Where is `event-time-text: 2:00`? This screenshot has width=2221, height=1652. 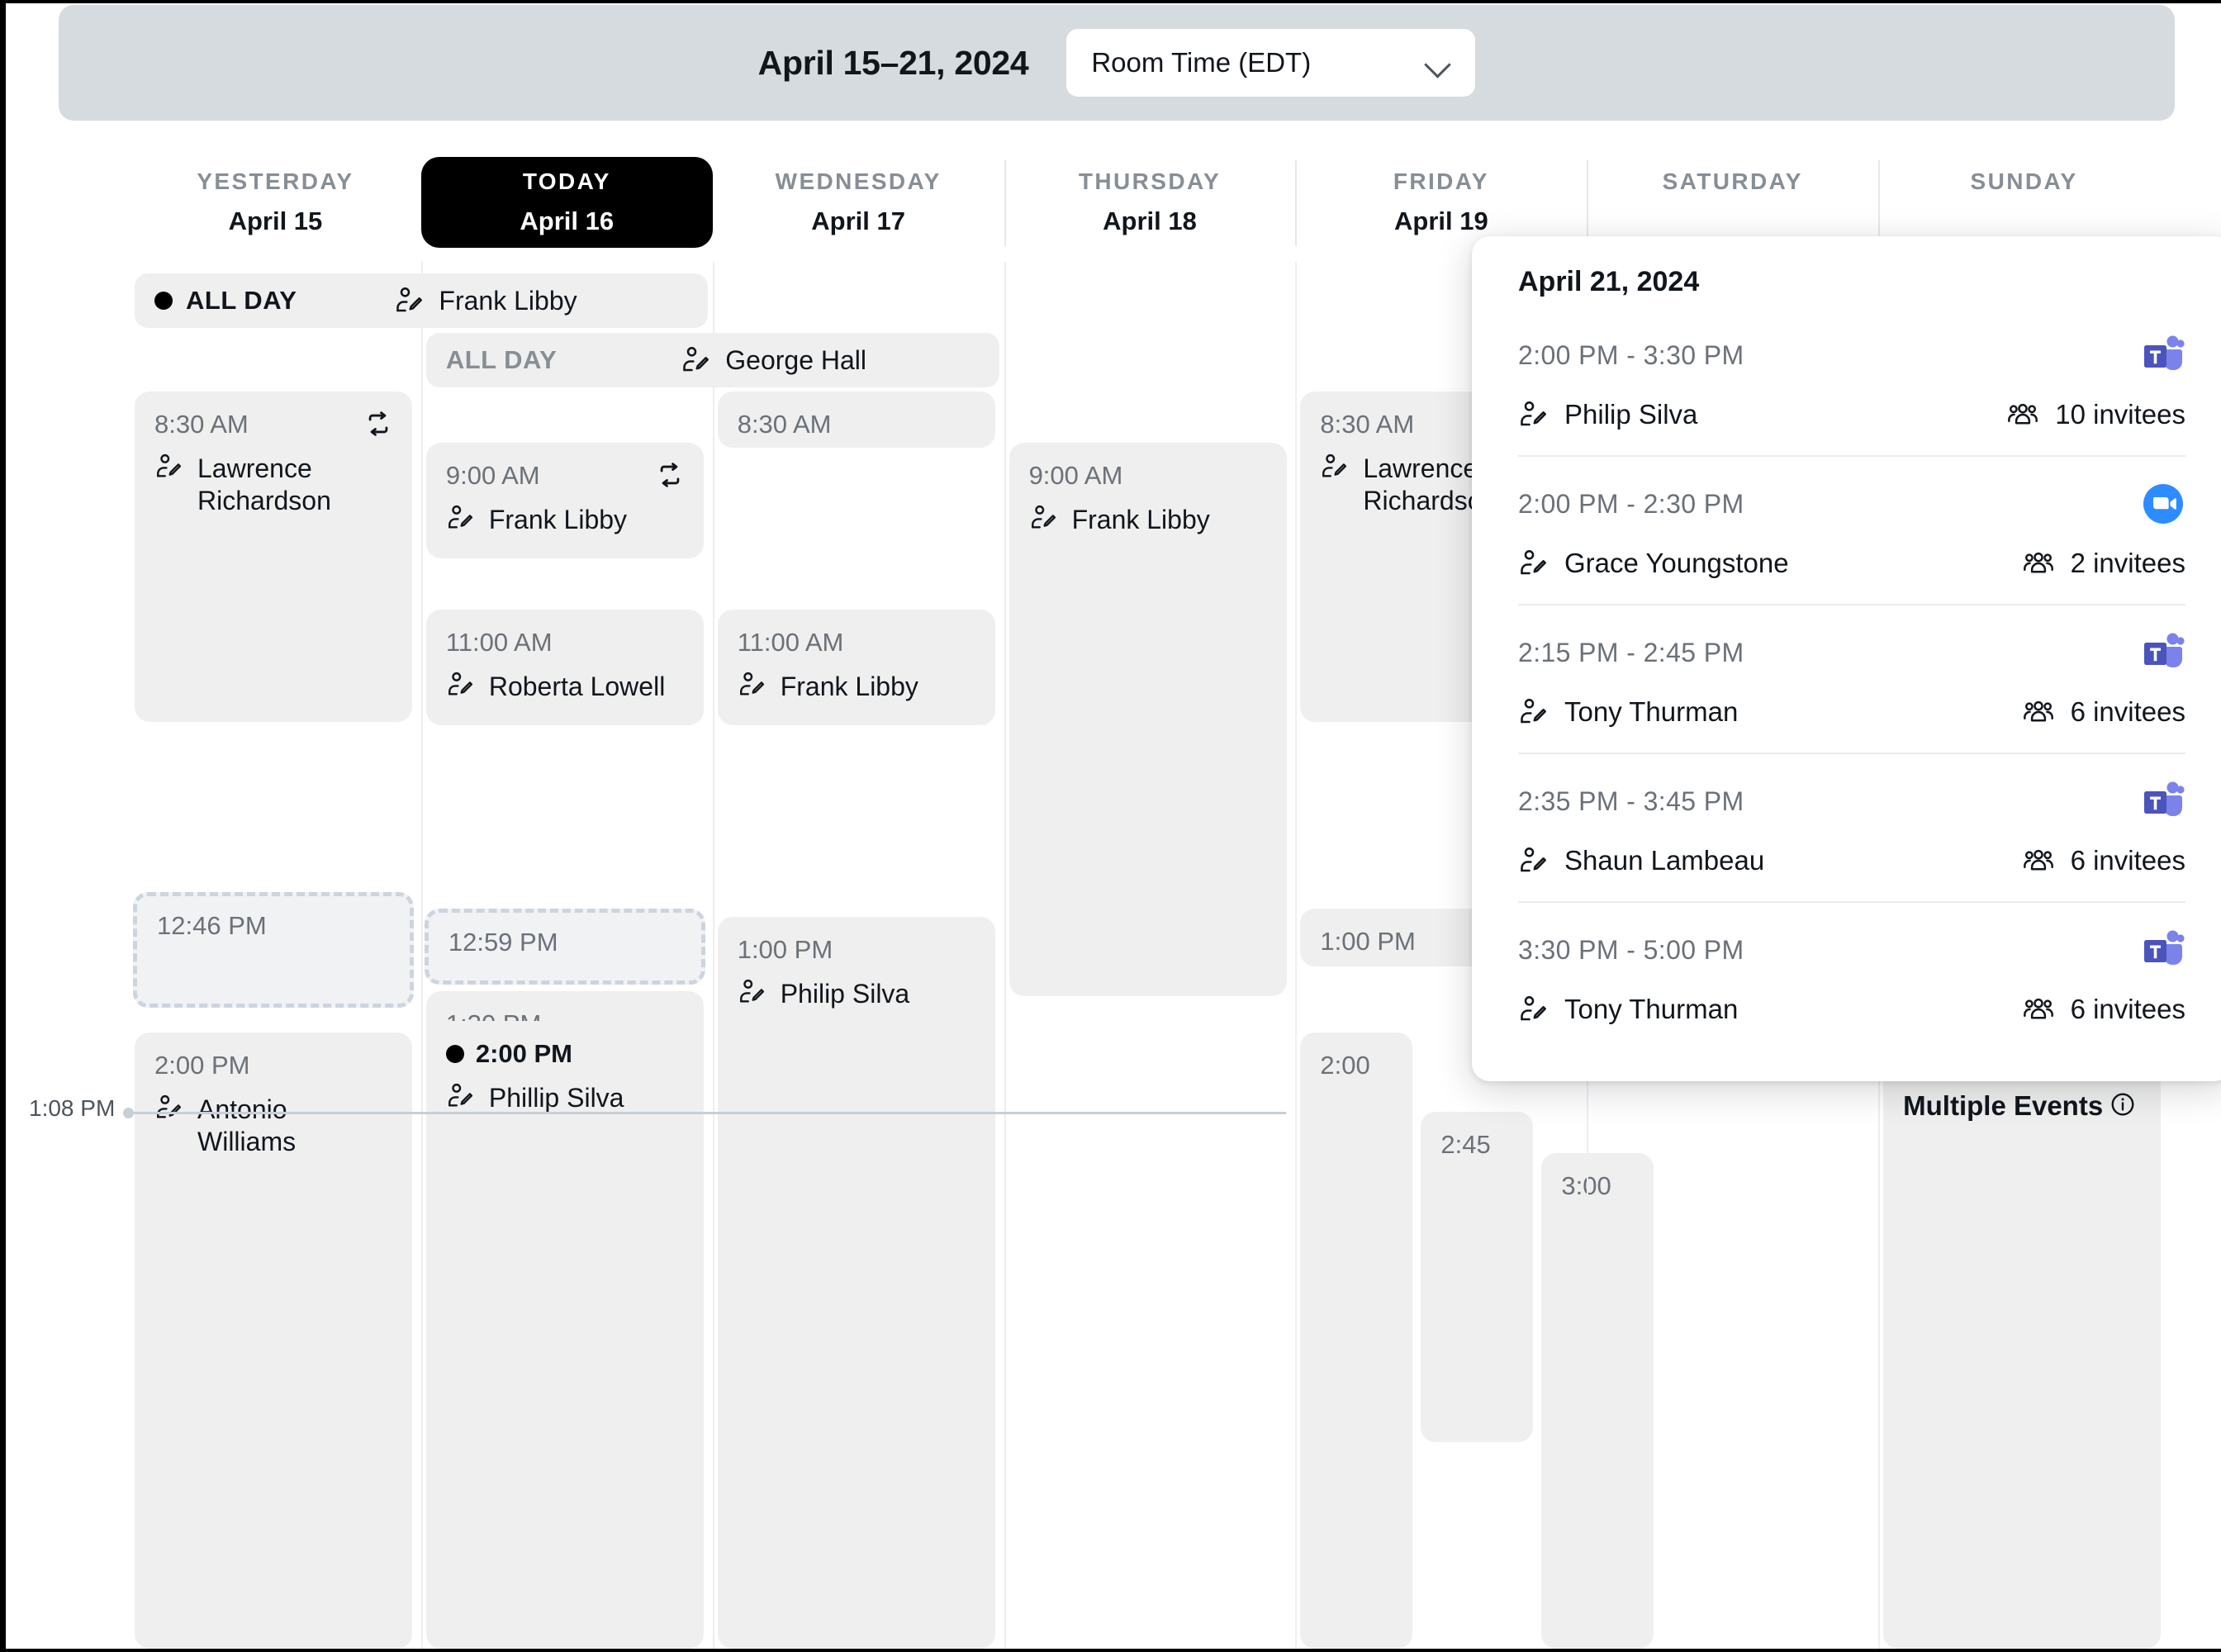
event-time-text: 2:00 is located at coordinates (1345, 1065).